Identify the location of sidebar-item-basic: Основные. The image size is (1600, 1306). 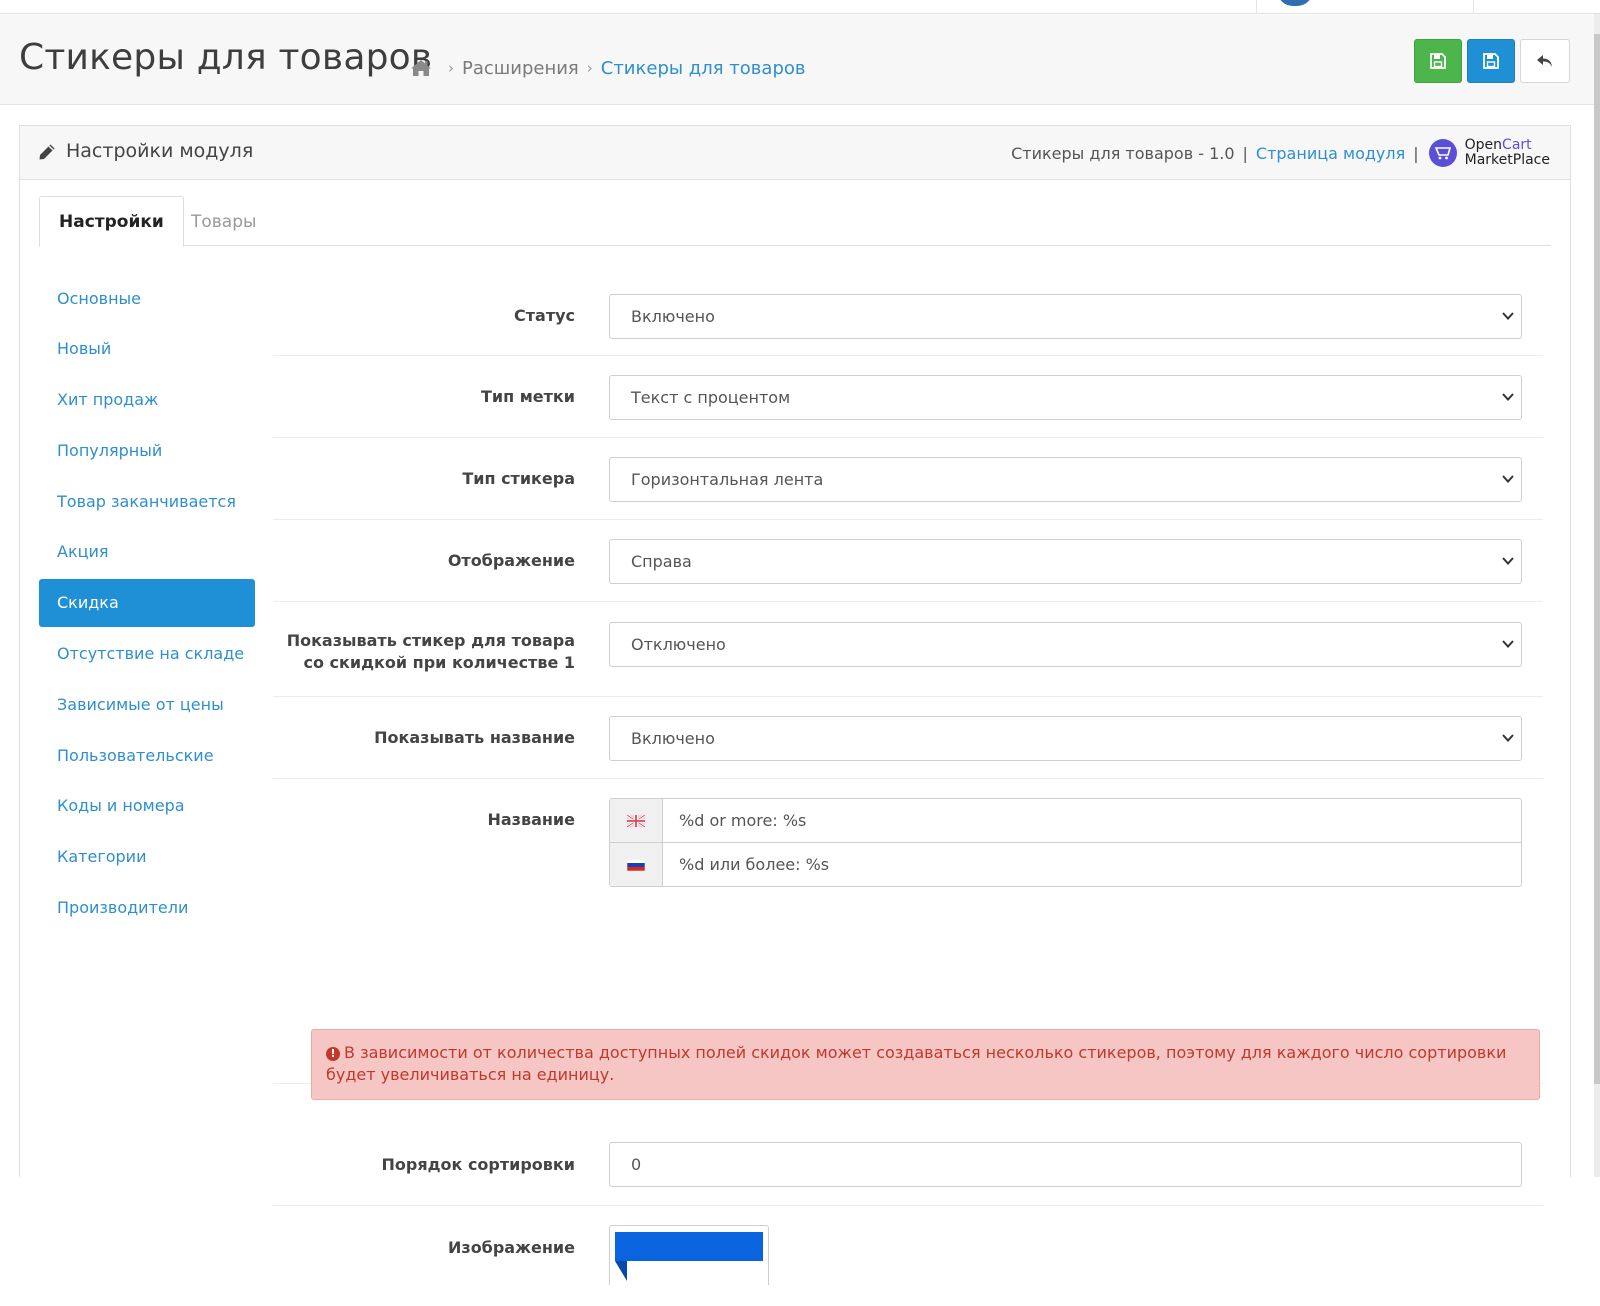
(147, 298).